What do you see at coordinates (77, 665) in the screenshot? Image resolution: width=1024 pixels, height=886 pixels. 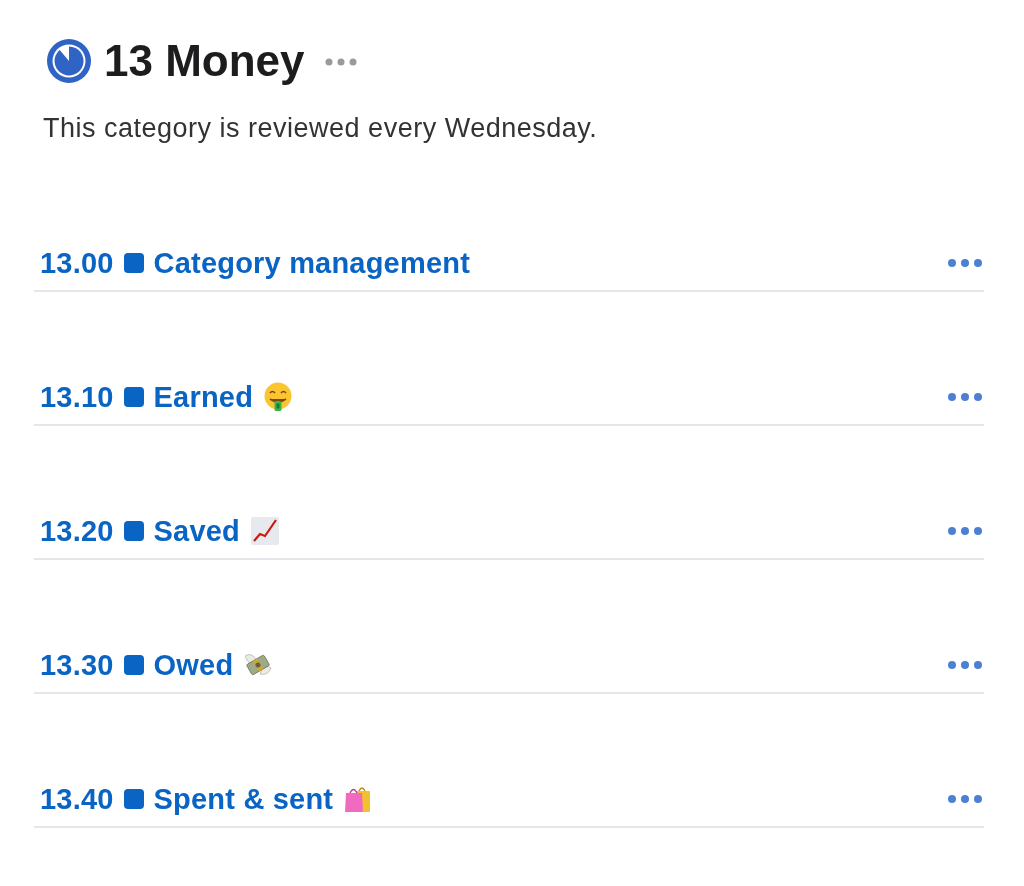 I see `area-number: 13.30` at bounding box center [77, 665].